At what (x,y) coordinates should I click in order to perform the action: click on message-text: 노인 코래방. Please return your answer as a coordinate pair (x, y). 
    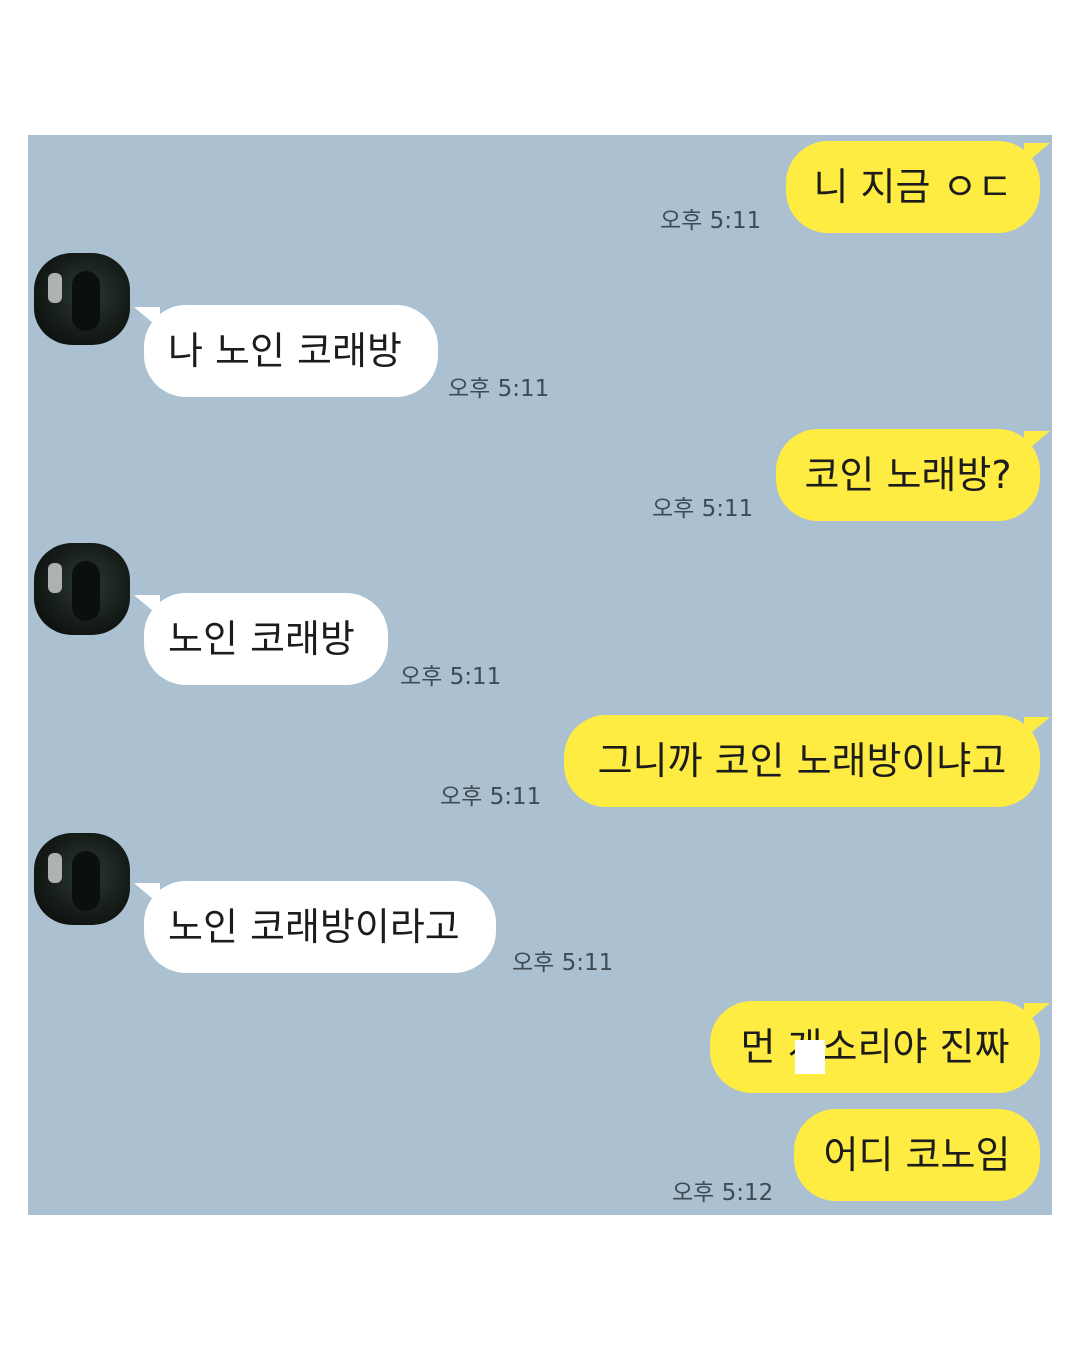
    Looking at the image, I should click on (261, 639).